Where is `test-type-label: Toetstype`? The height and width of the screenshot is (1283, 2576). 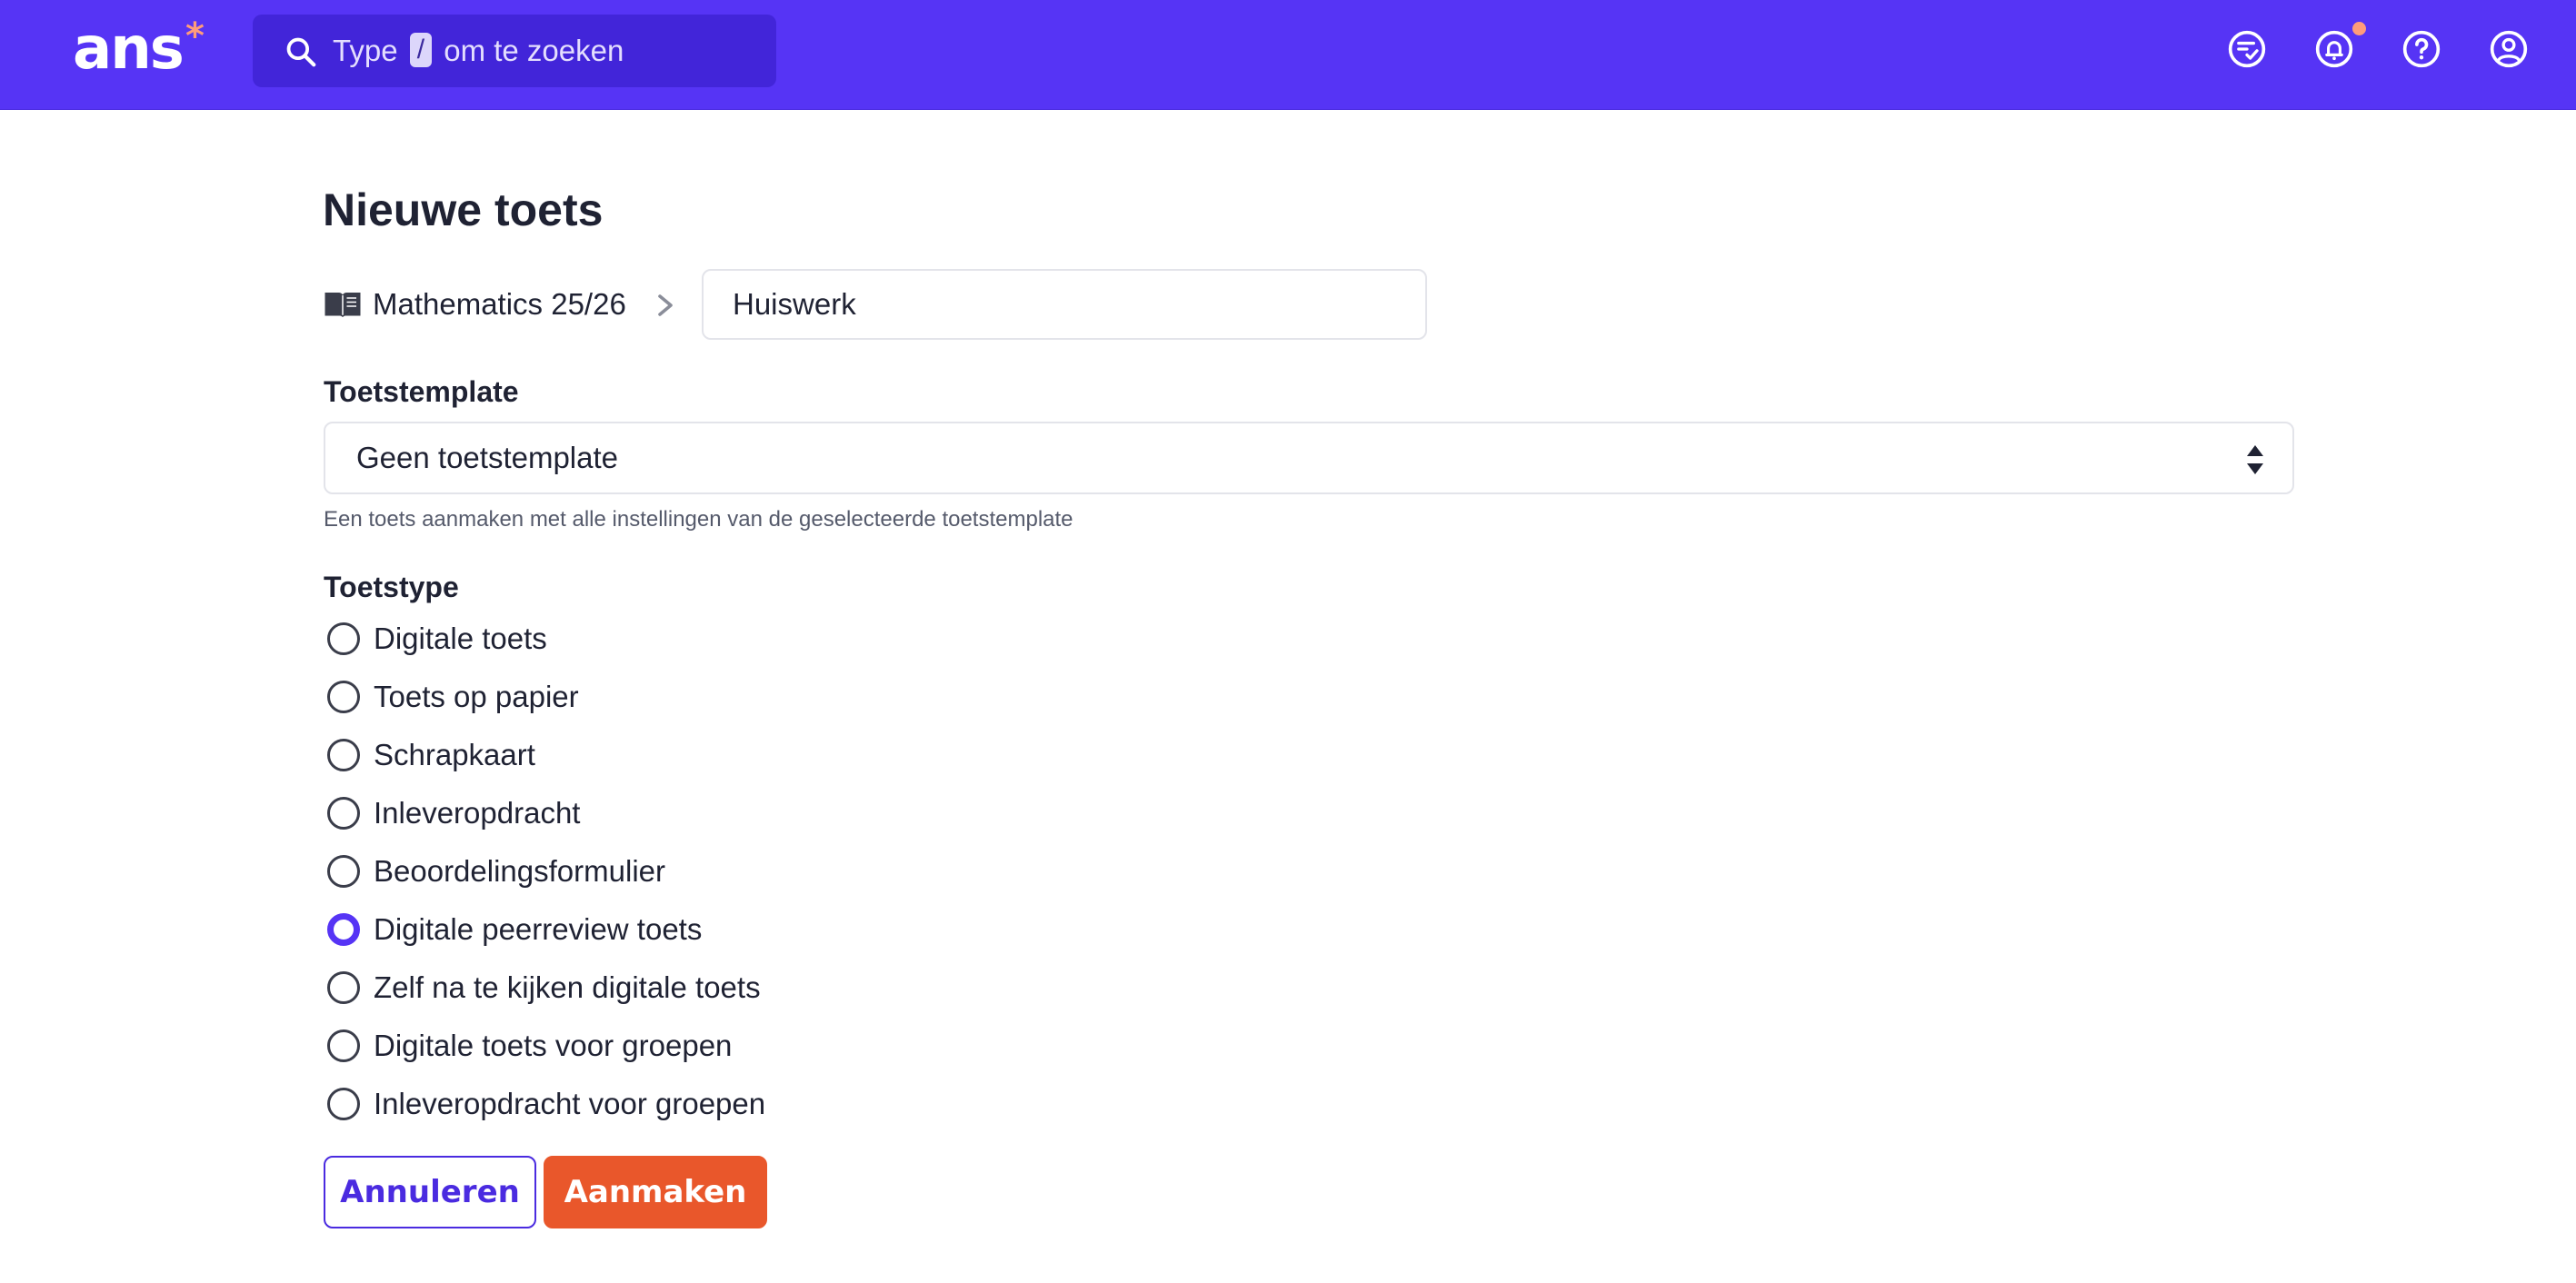
test-type-label: Toetstype is located at coordinates (391, 587).